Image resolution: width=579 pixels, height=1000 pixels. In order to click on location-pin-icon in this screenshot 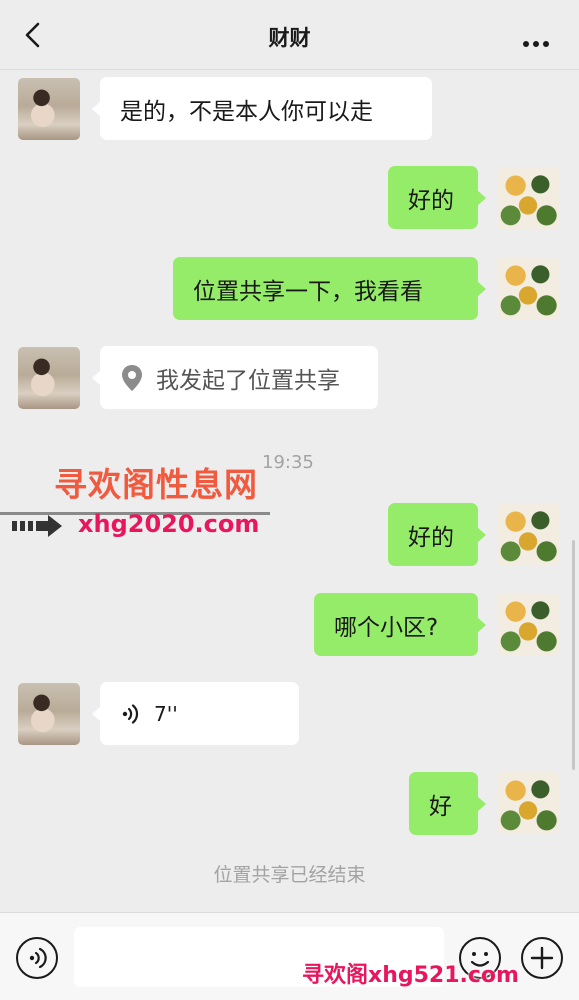, I will do `click(132, 377)`.